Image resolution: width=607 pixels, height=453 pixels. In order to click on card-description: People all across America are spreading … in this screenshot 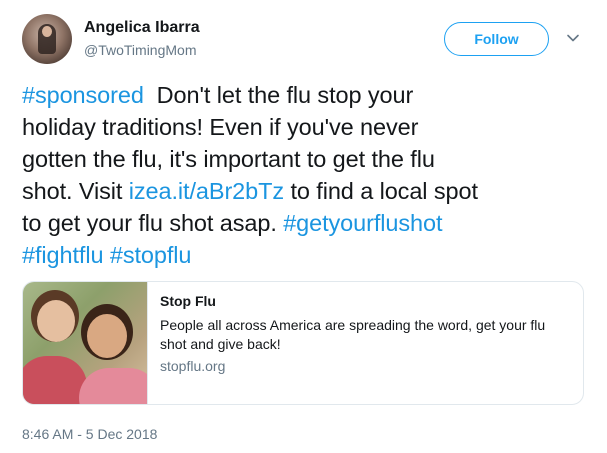, I will do `click(353, 334)`.